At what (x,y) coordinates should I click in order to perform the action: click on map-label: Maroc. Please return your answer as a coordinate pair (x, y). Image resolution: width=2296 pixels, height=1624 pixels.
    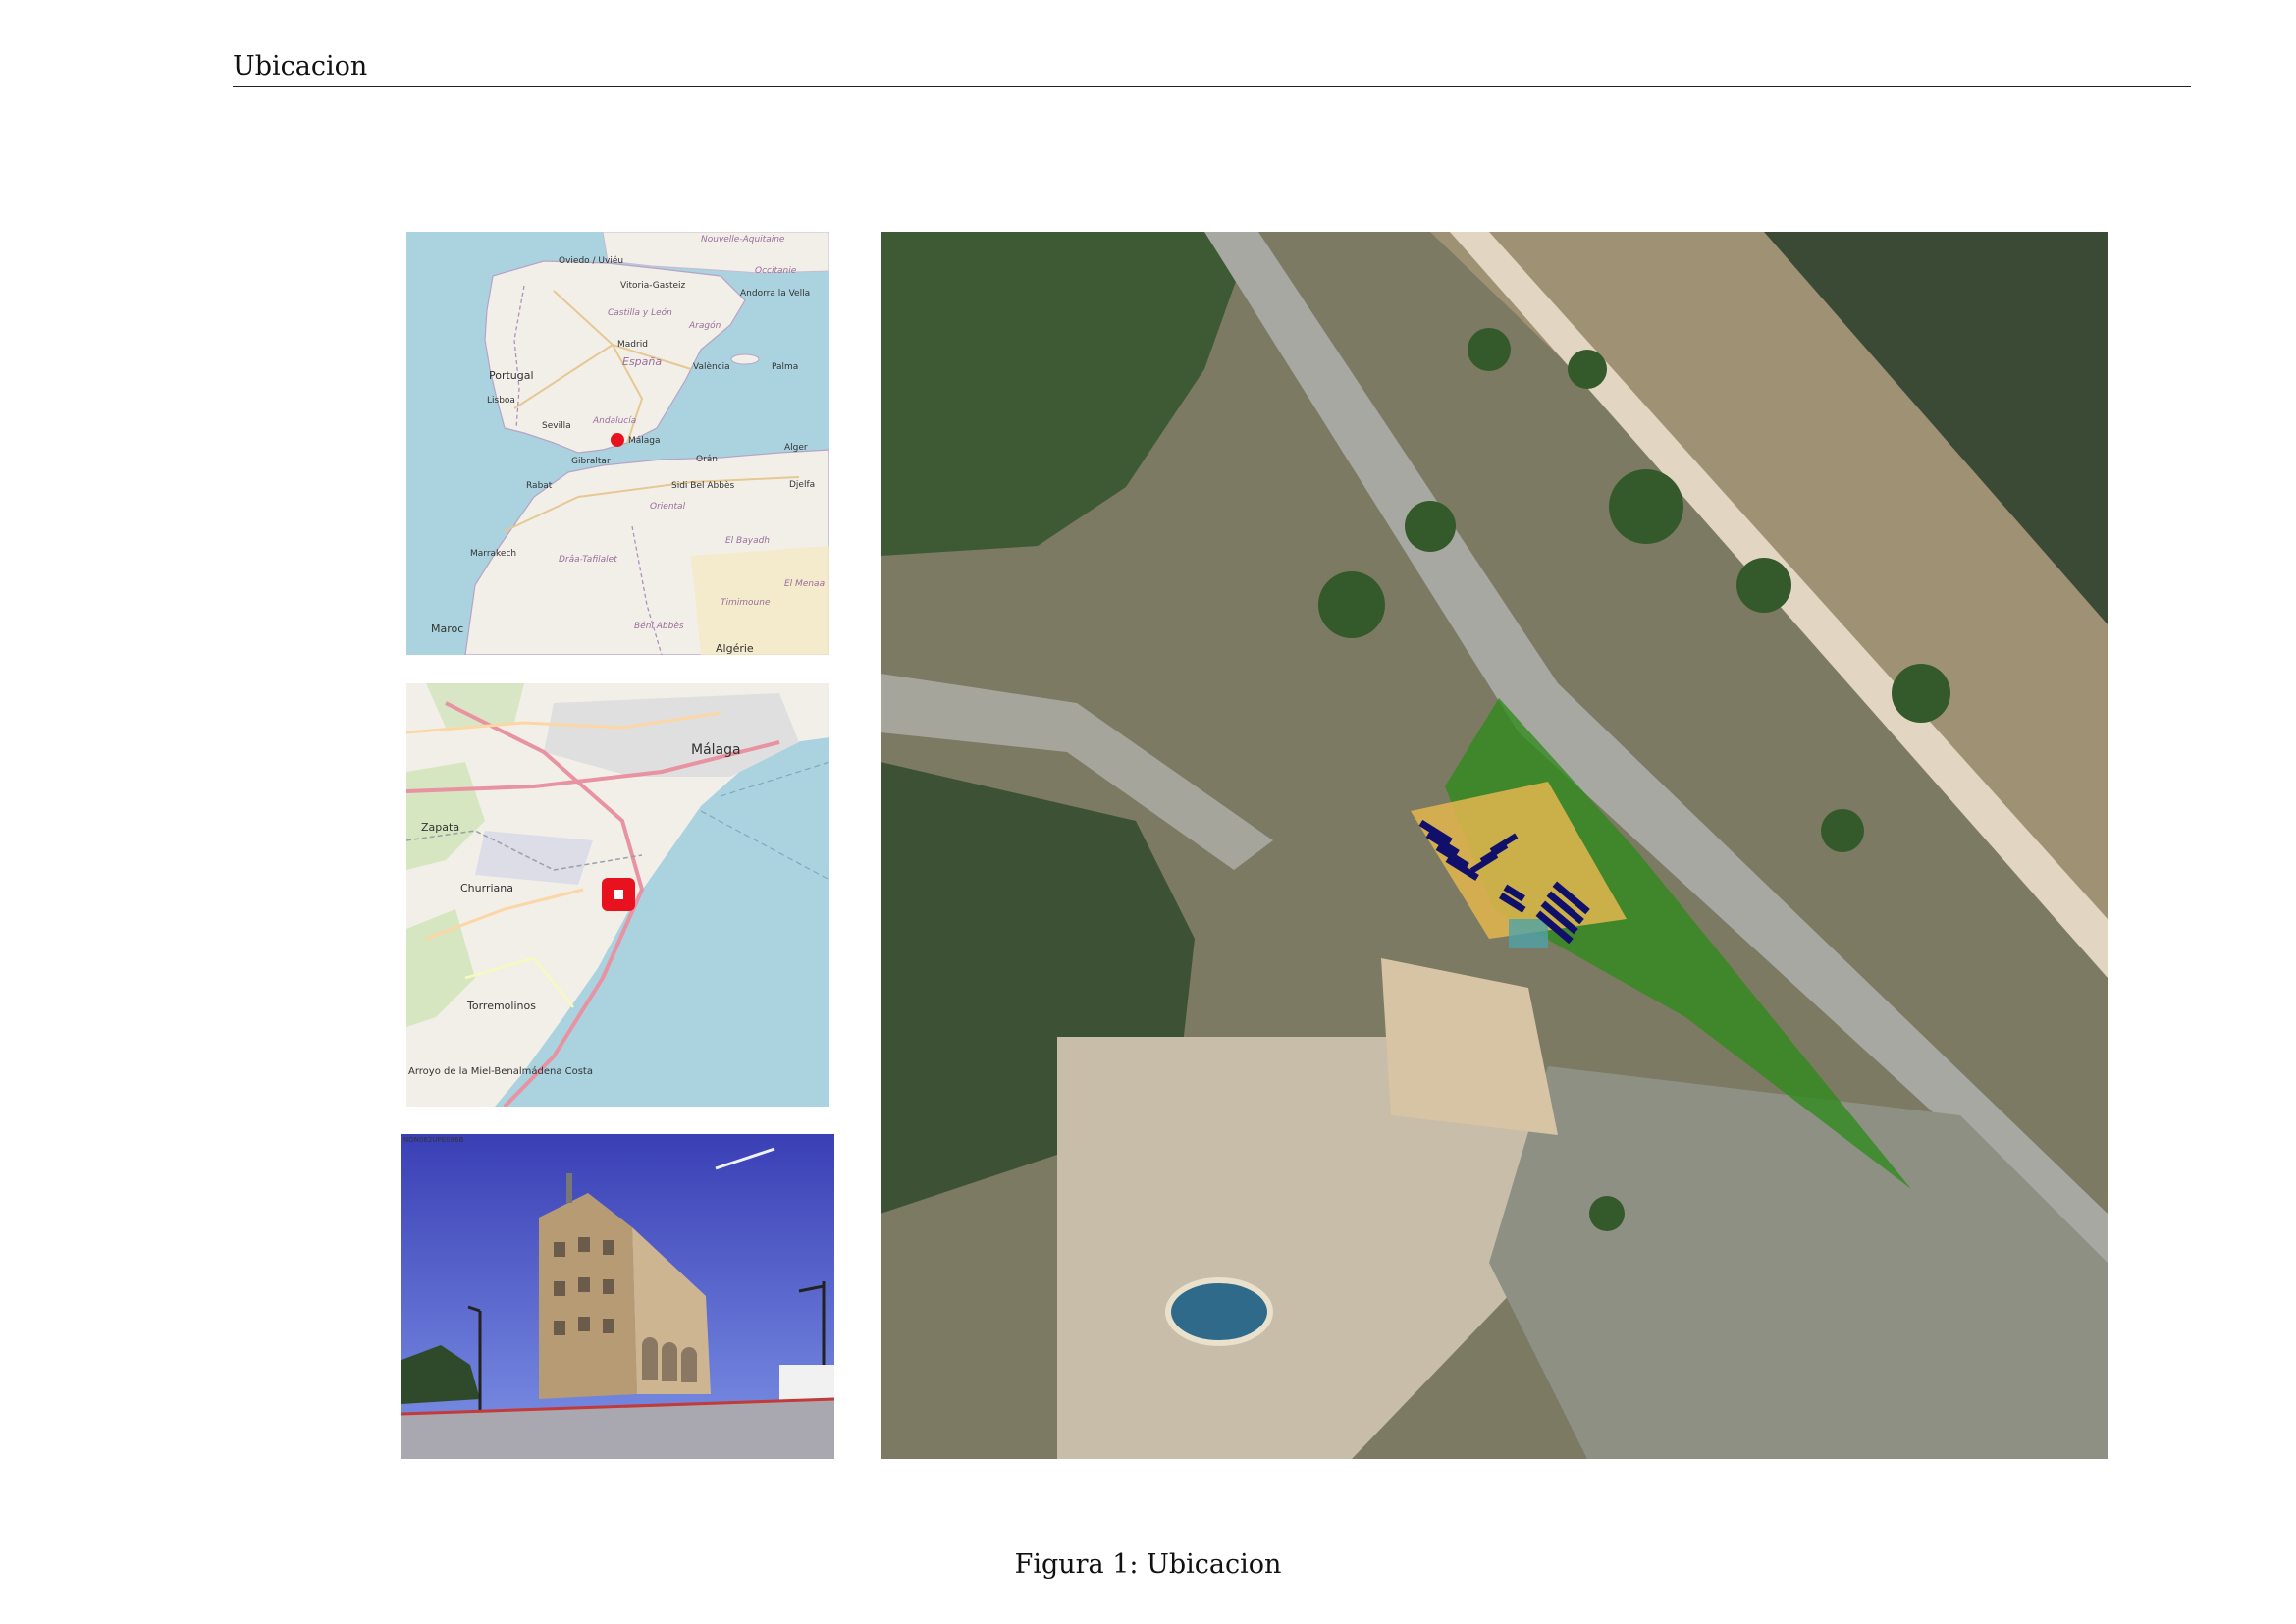
    Looking at the image, I should click on (447, 629).